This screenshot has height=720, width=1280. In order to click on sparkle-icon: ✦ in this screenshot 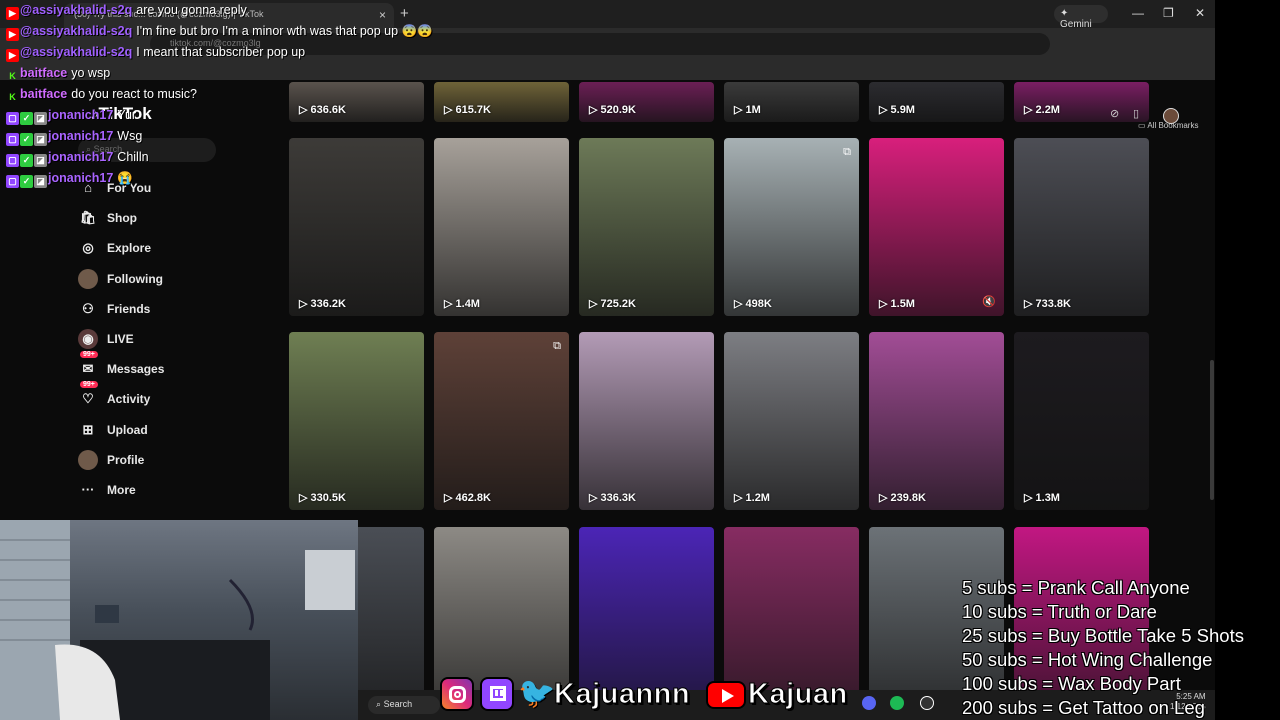, I will do `click(1064, 13)`.